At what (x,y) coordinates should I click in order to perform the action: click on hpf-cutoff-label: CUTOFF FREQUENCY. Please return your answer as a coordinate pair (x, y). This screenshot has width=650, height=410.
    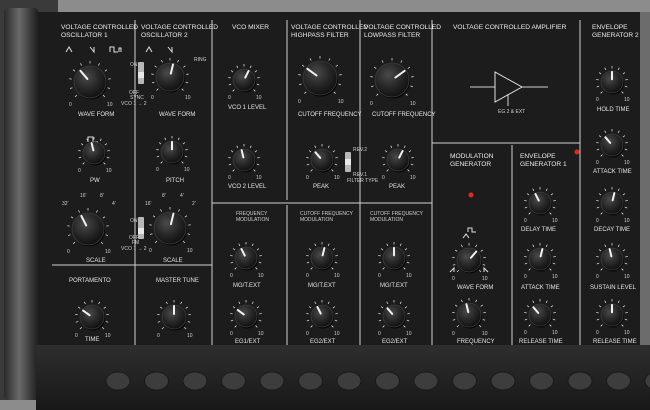
    Looking at the image, I should click on (330, 115).